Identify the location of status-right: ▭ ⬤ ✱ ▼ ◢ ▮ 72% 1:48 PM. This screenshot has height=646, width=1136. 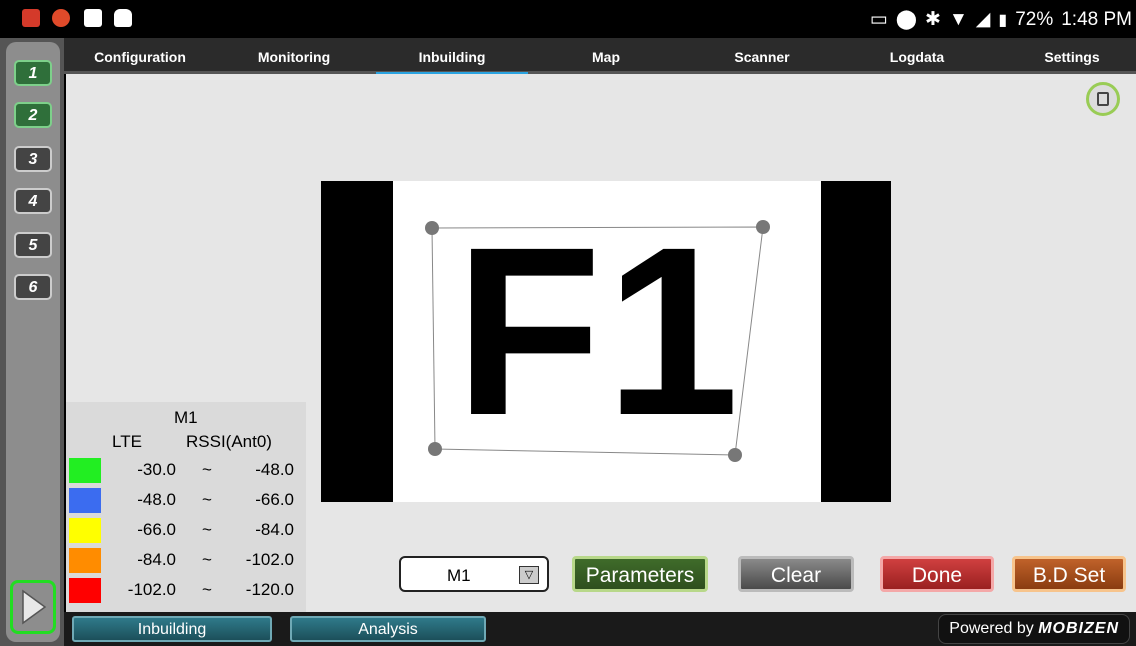
(1001, 19).